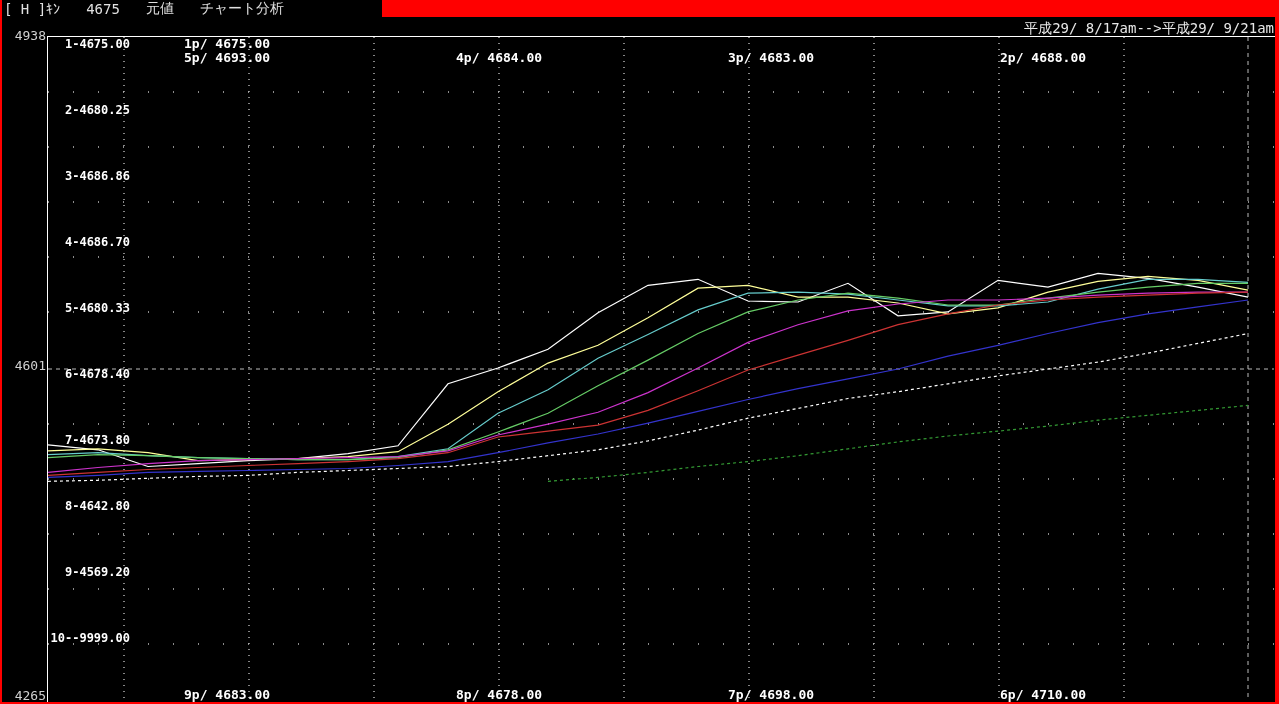  Describe the element at coordinates (97, 573) in the screenshot. I see `indicator-value: 9-4569.20` at that location.